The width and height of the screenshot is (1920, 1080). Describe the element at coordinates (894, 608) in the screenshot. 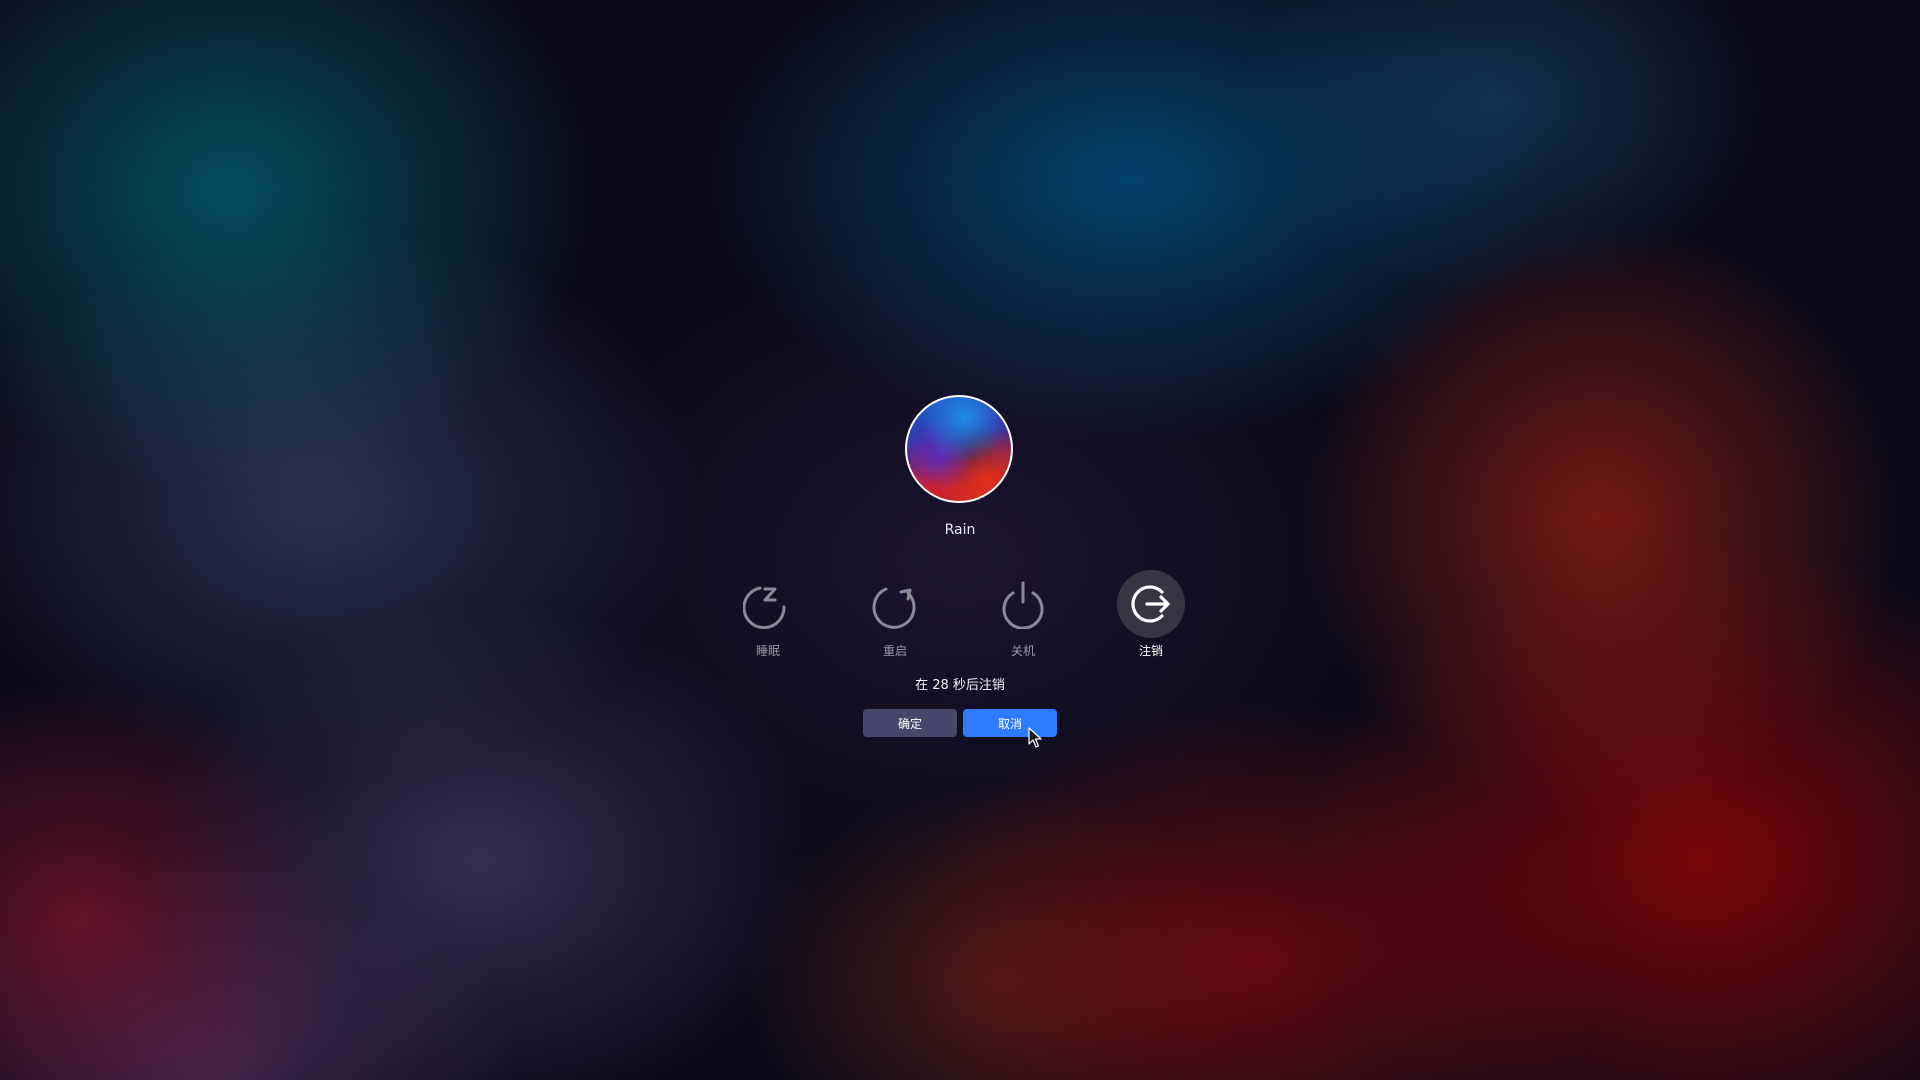

I see `restart-icon` at that location.